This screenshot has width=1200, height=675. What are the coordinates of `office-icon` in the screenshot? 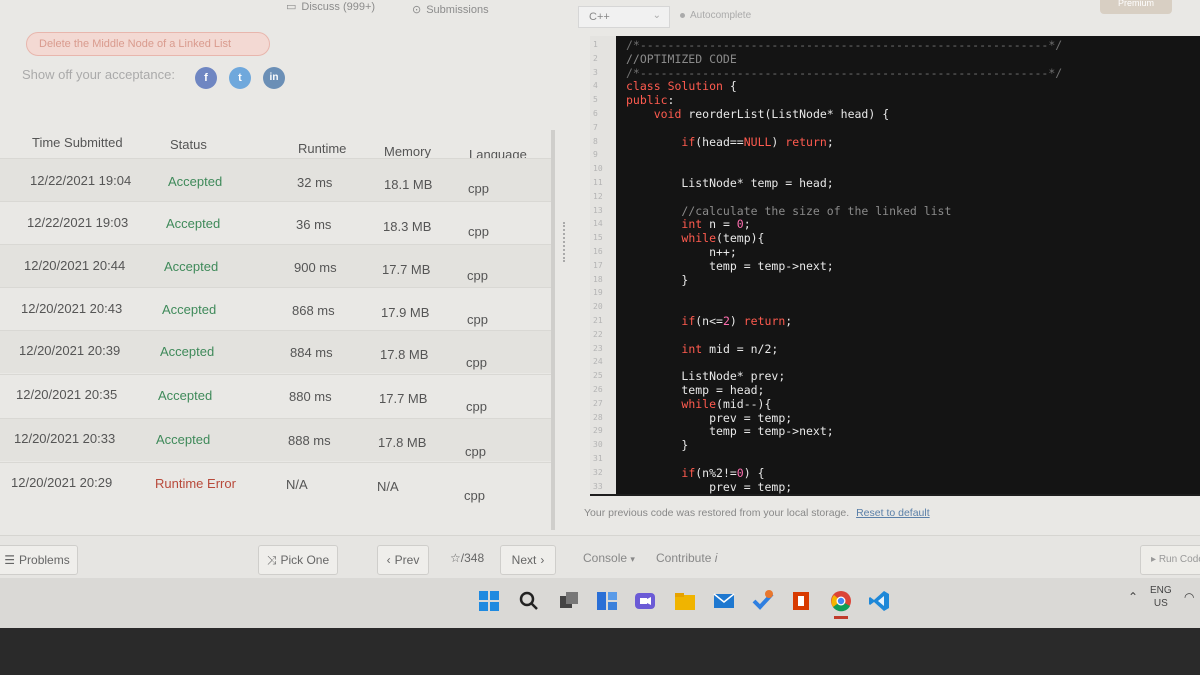 It's located at (801, 601).